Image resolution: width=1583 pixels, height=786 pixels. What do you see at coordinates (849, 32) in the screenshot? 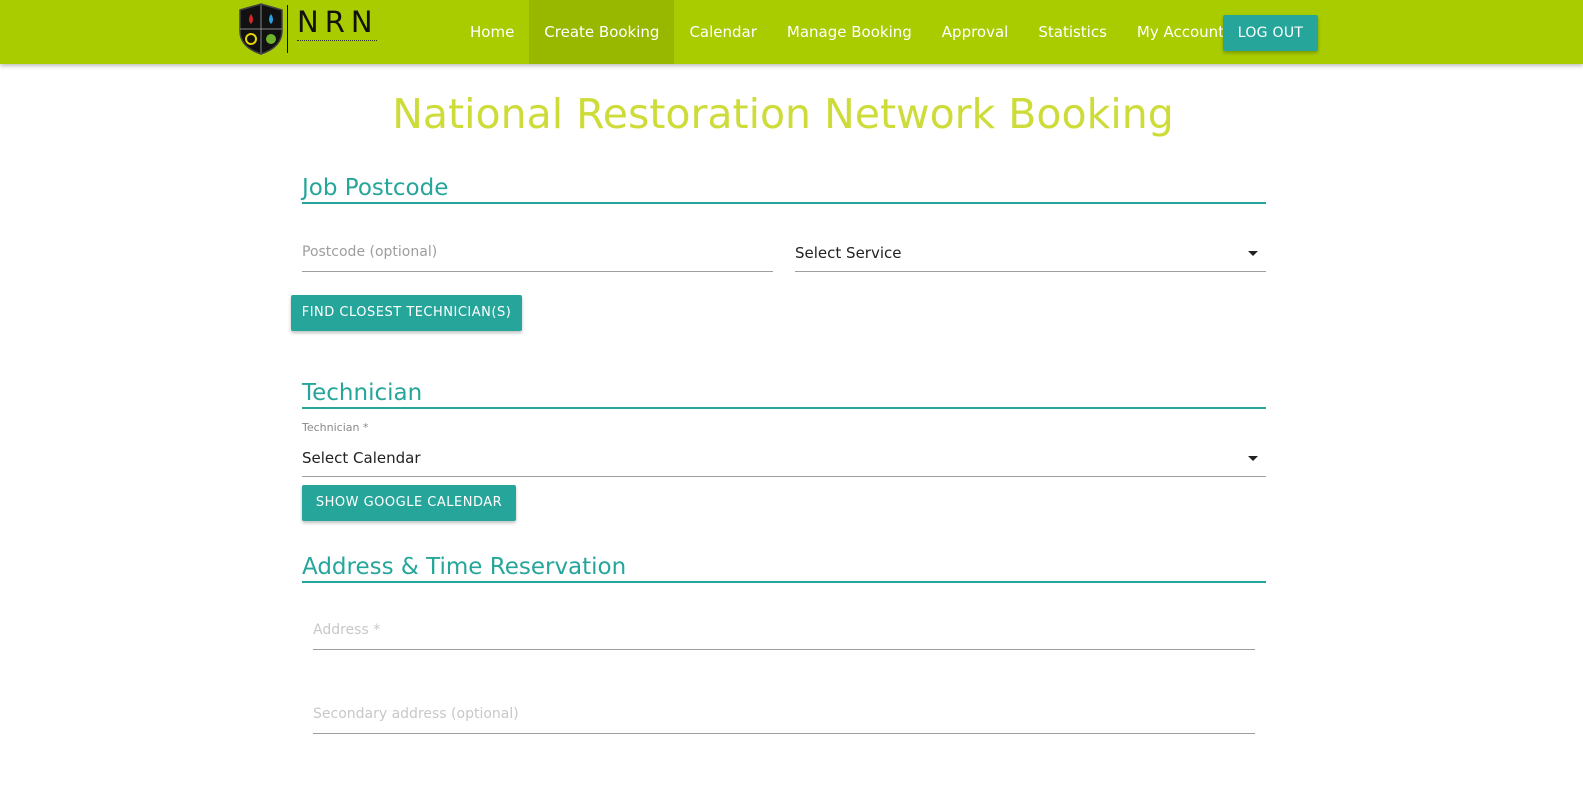
I see `nav-manage-booking: Manage Booking` at bounding box center [849, 32].